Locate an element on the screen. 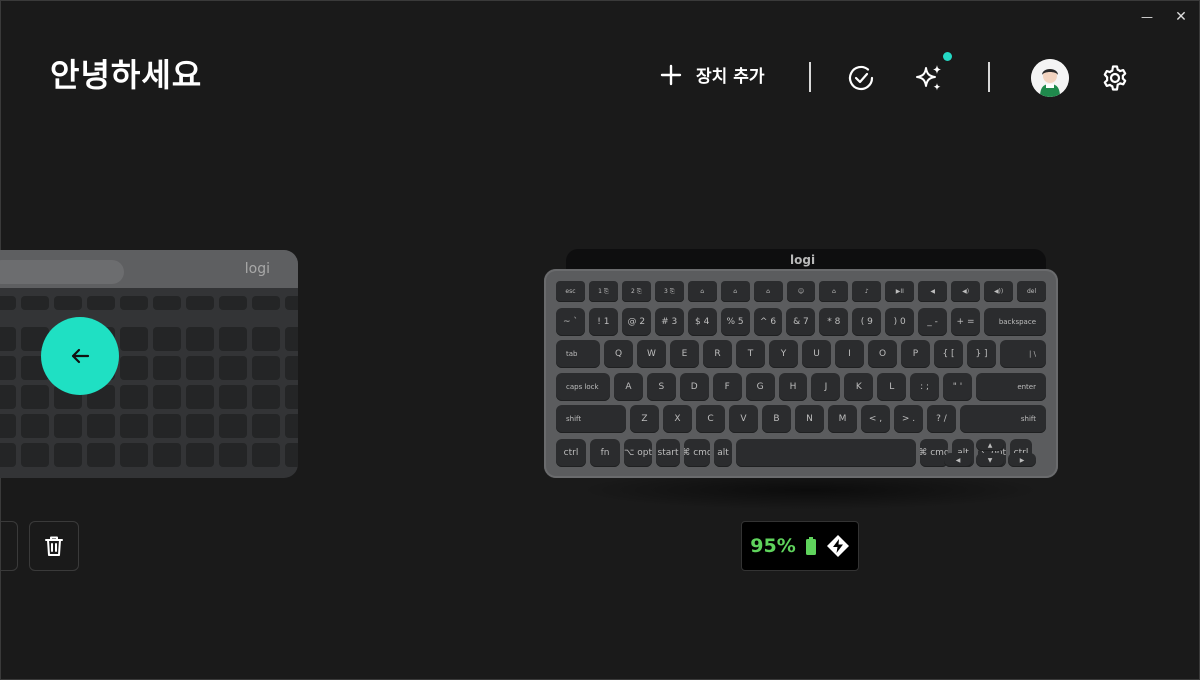  key: ! 1 is located at coordinates (603, 322).